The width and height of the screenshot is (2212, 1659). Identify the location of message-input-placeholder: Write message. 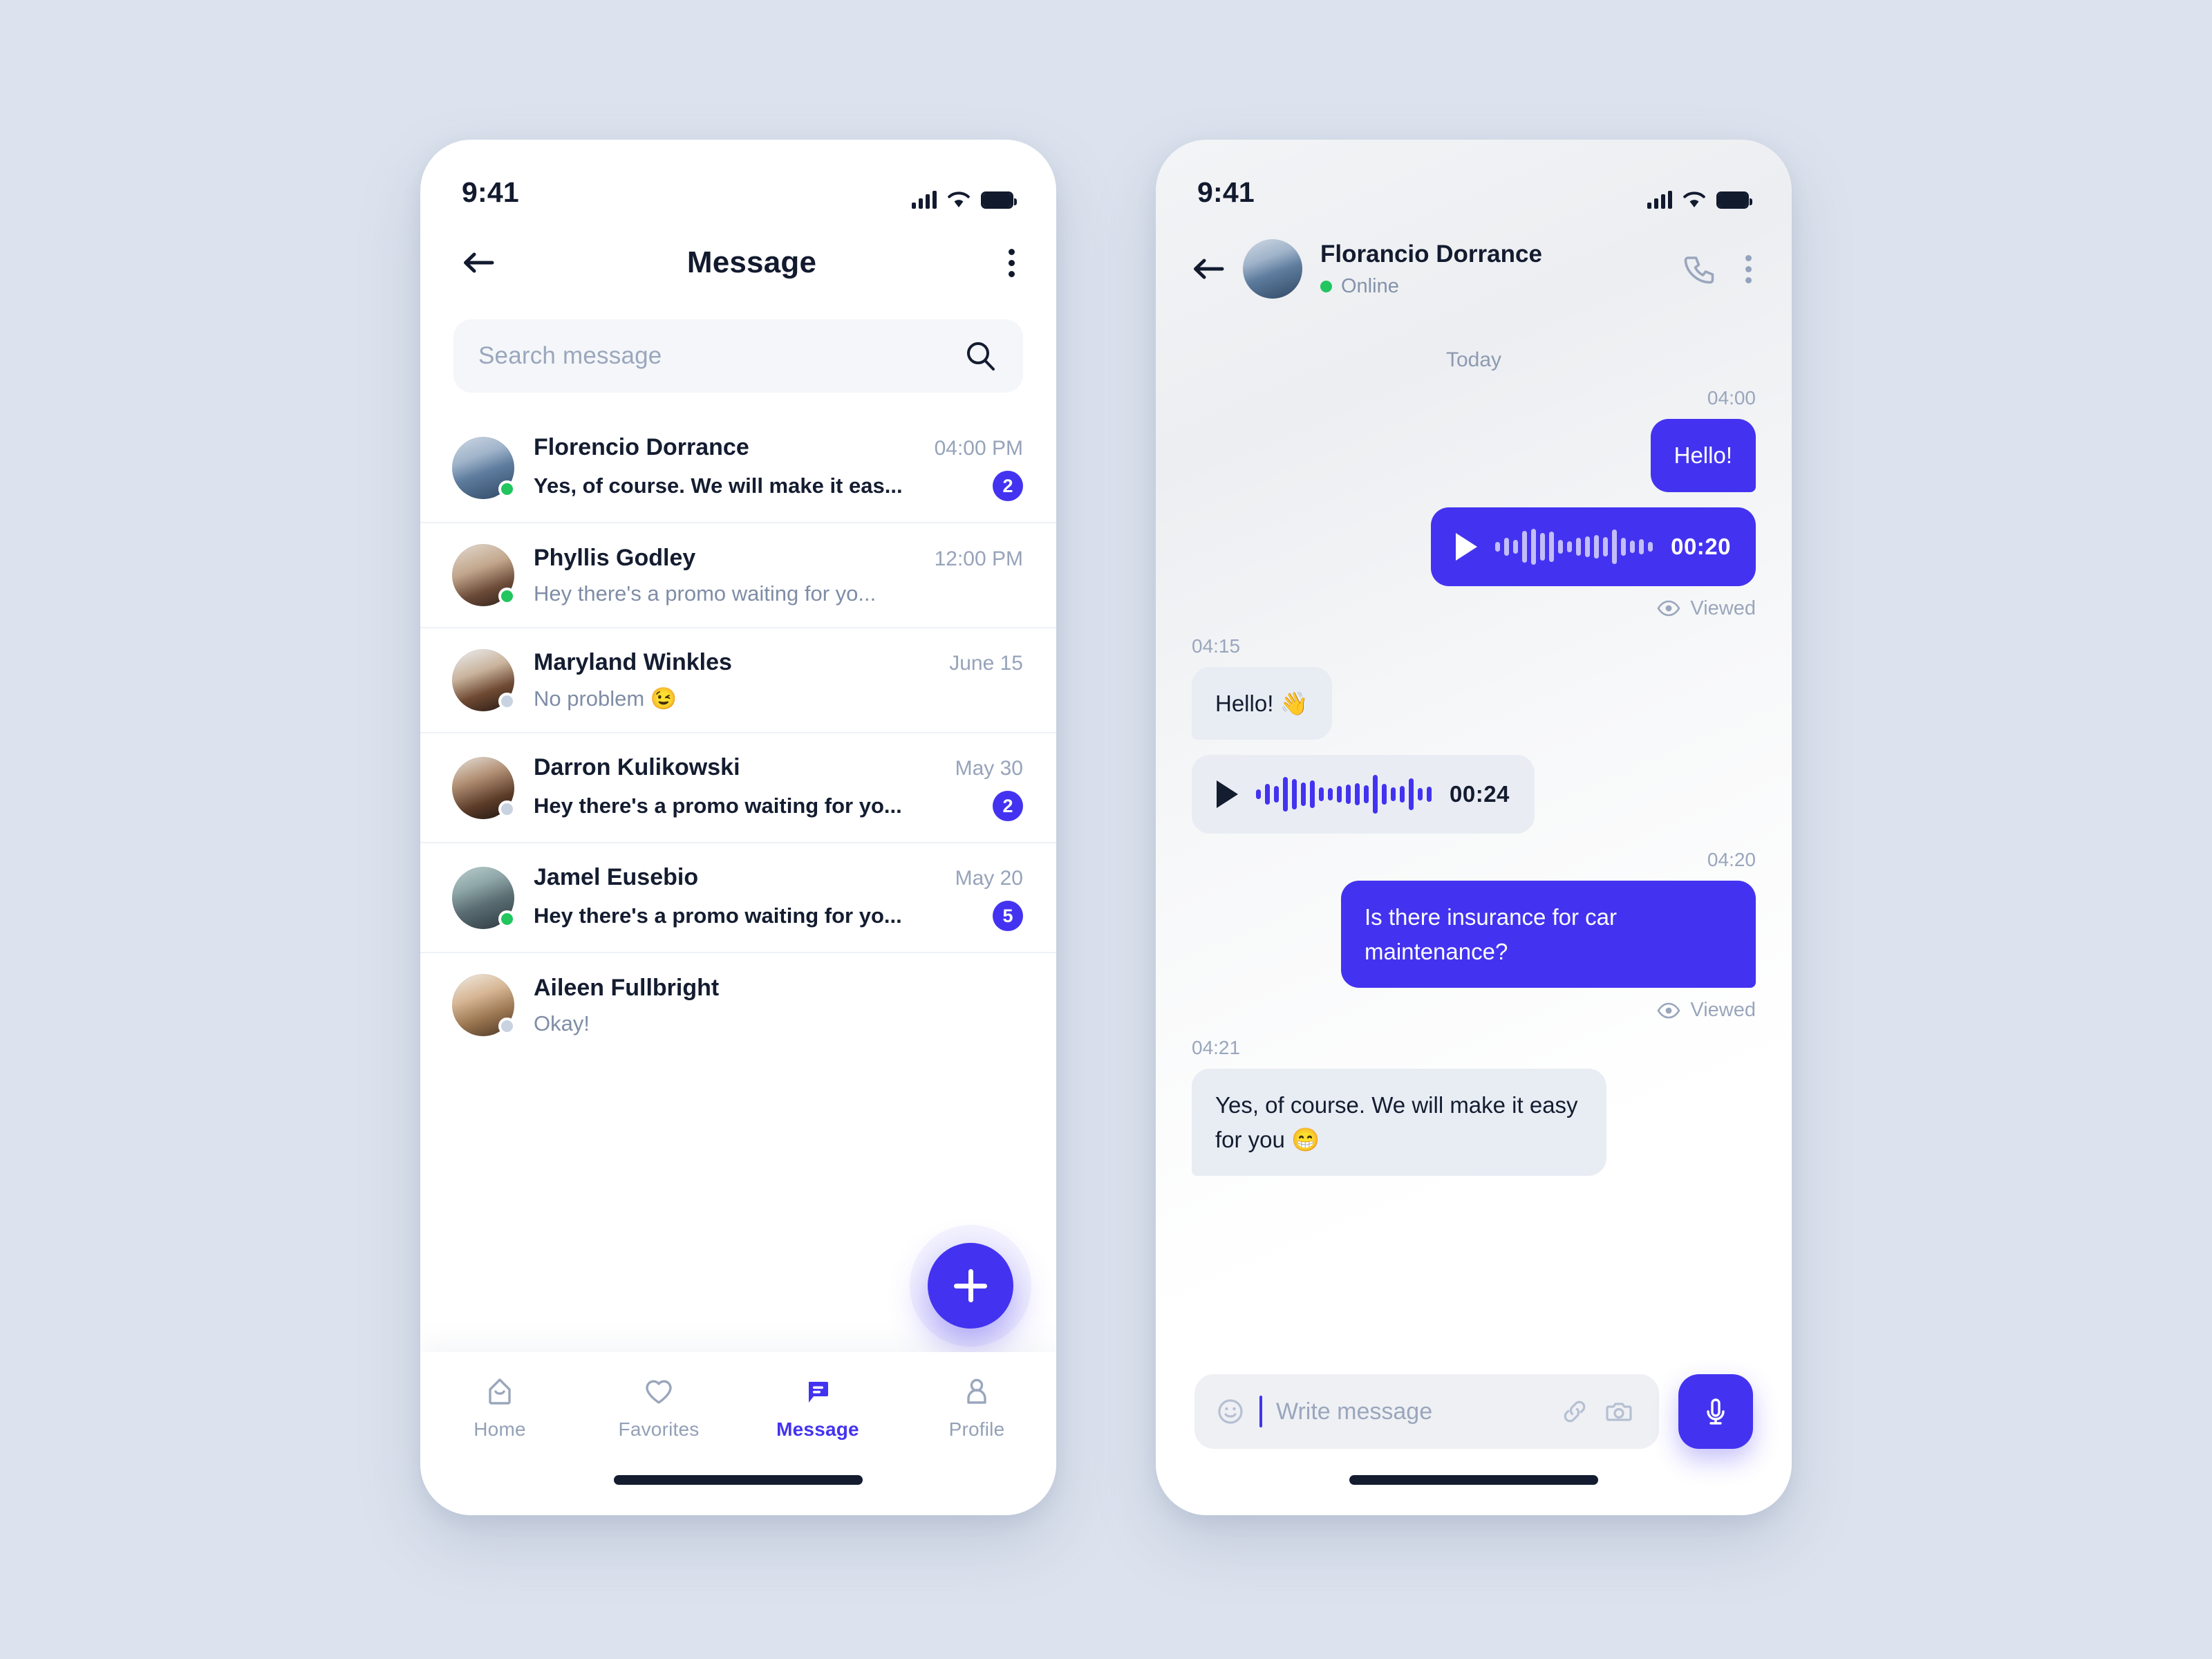
(1354, 1412).